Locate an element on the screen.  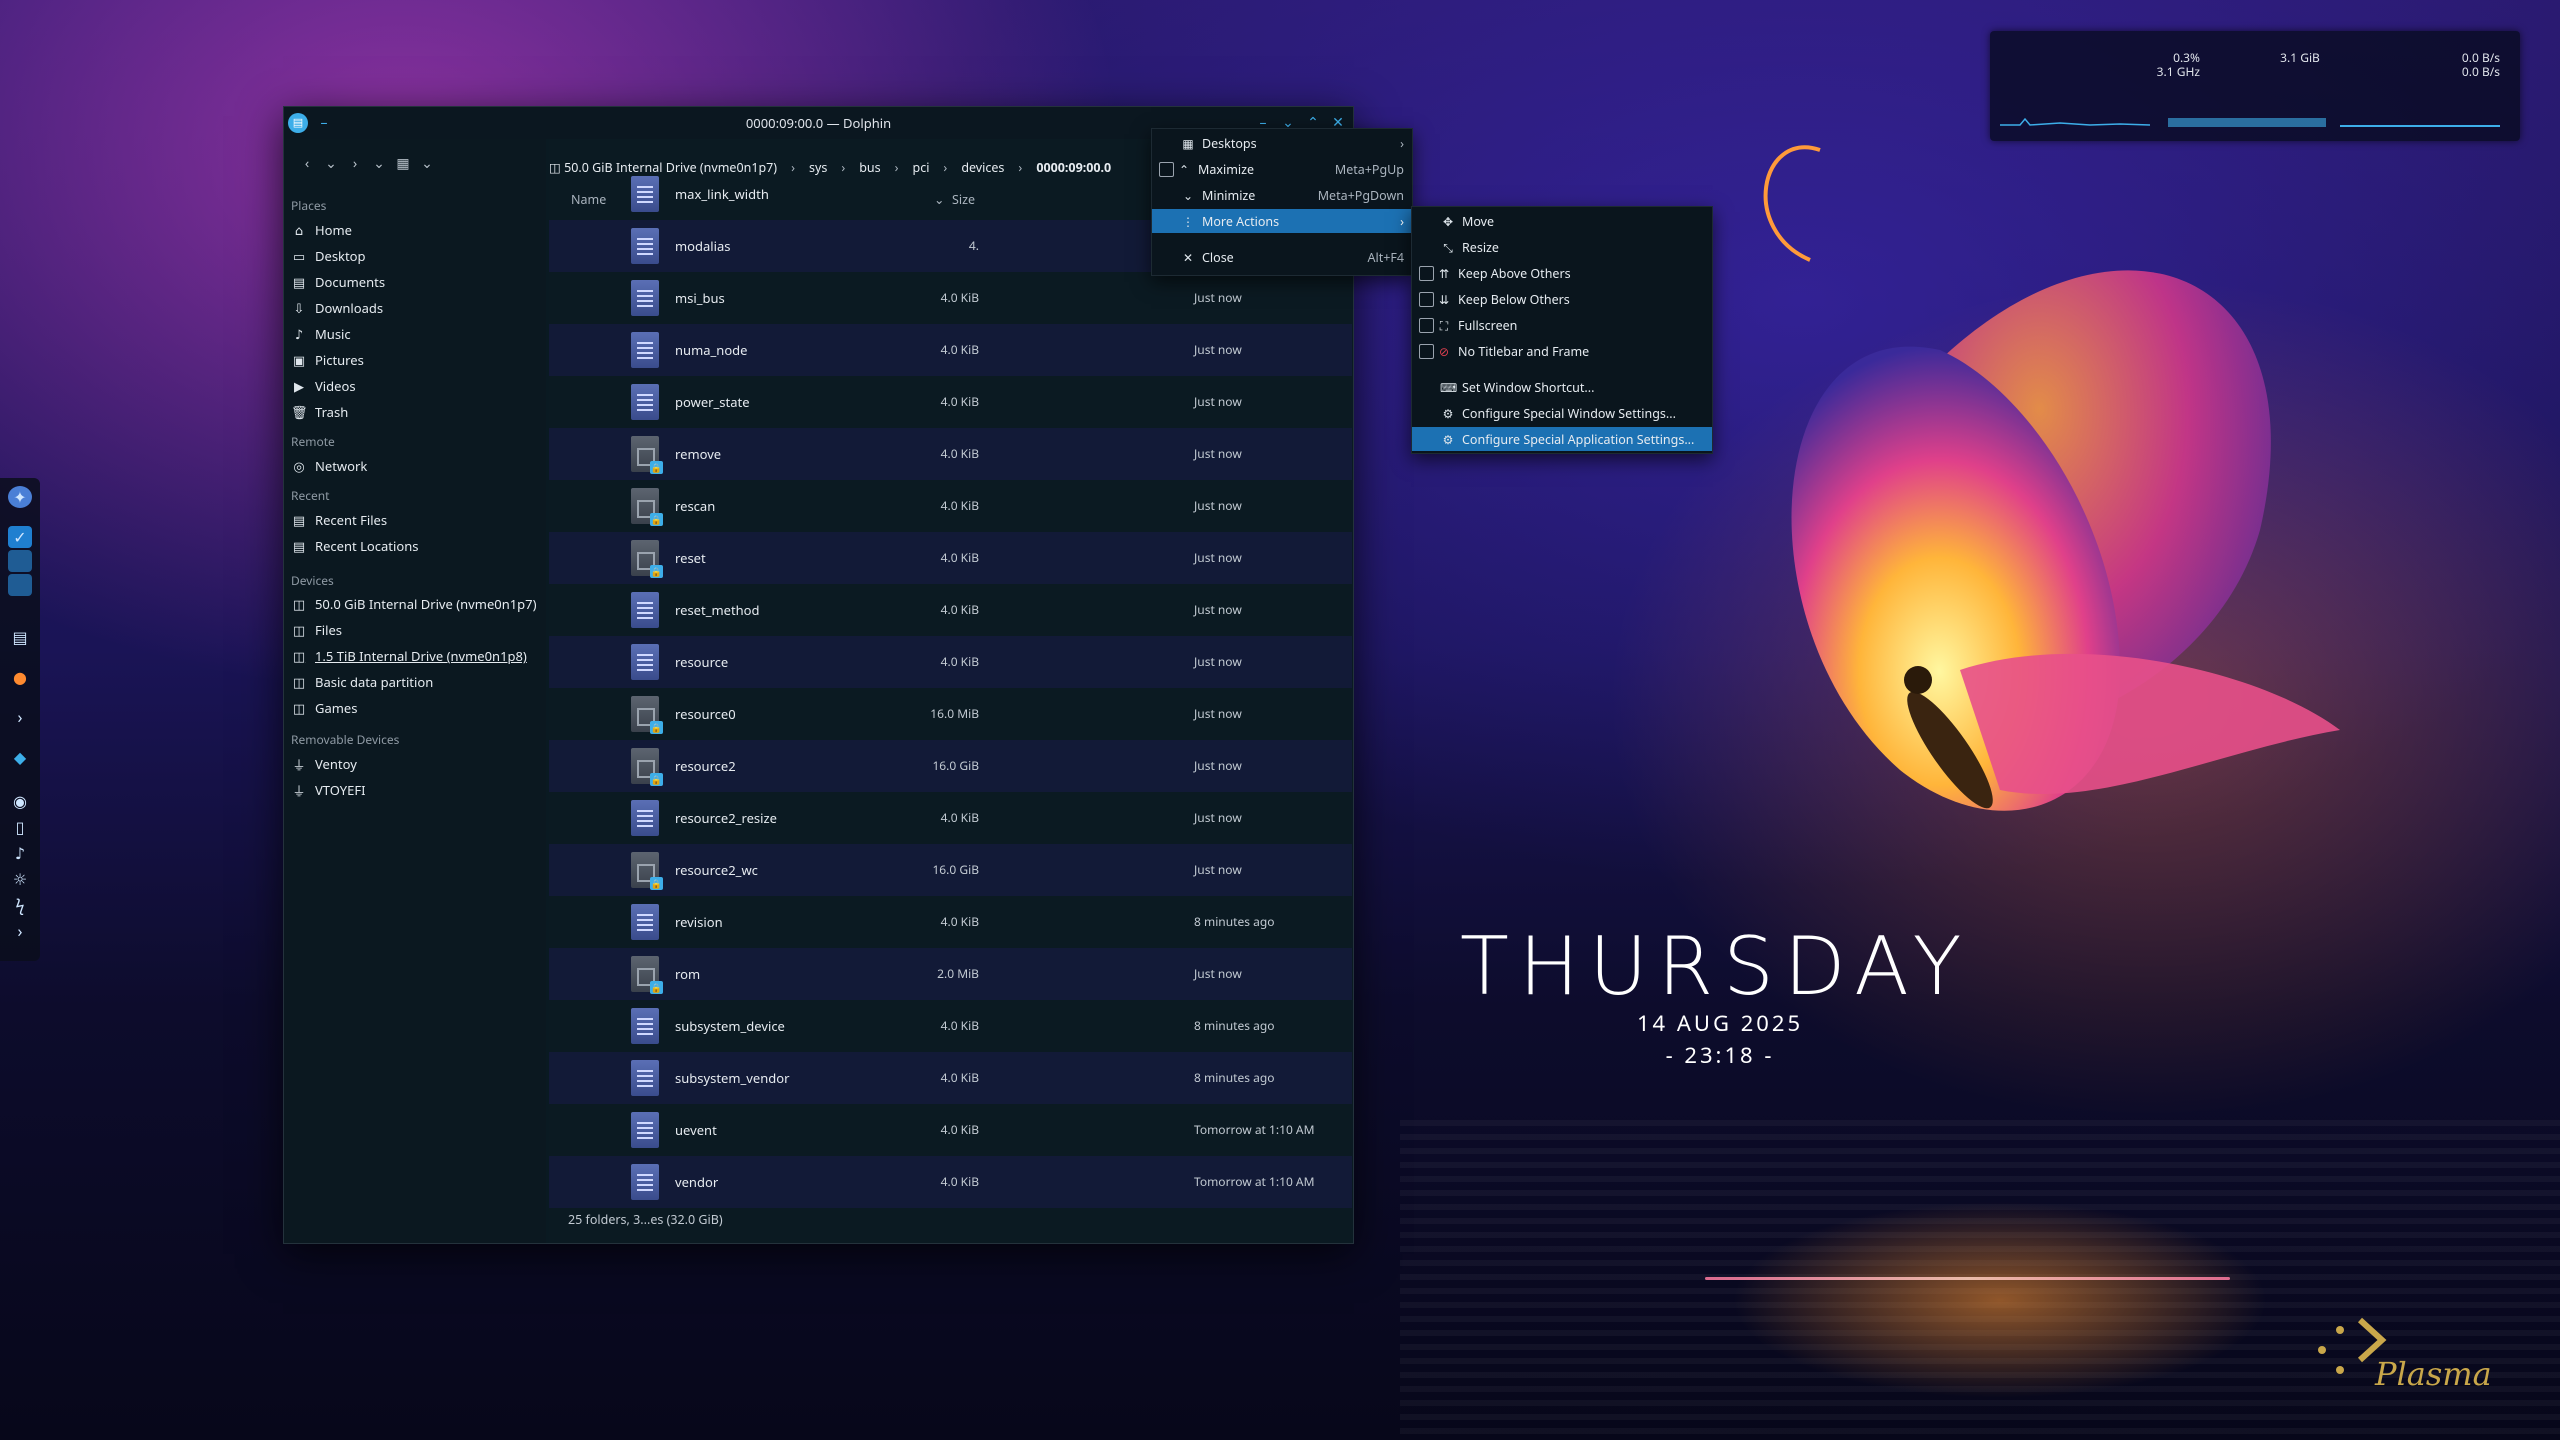
forward-dropdown-icon: ⌄ is located at coordinates (379, 164).